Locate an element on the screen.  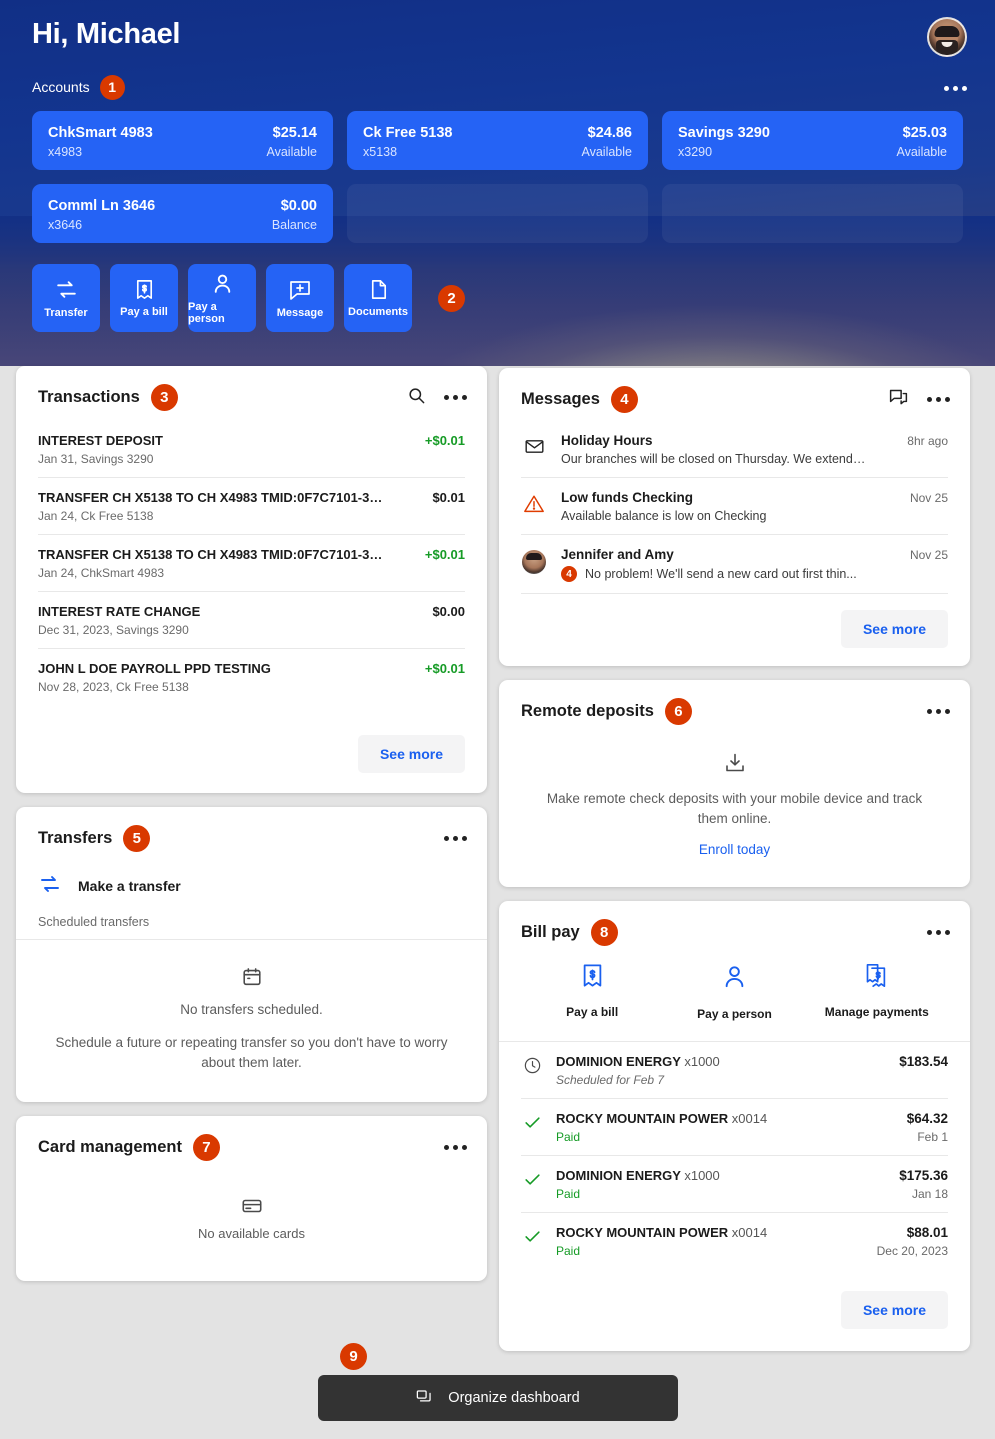
payee-mask: x1000 is located at coordinates (702, 1062).